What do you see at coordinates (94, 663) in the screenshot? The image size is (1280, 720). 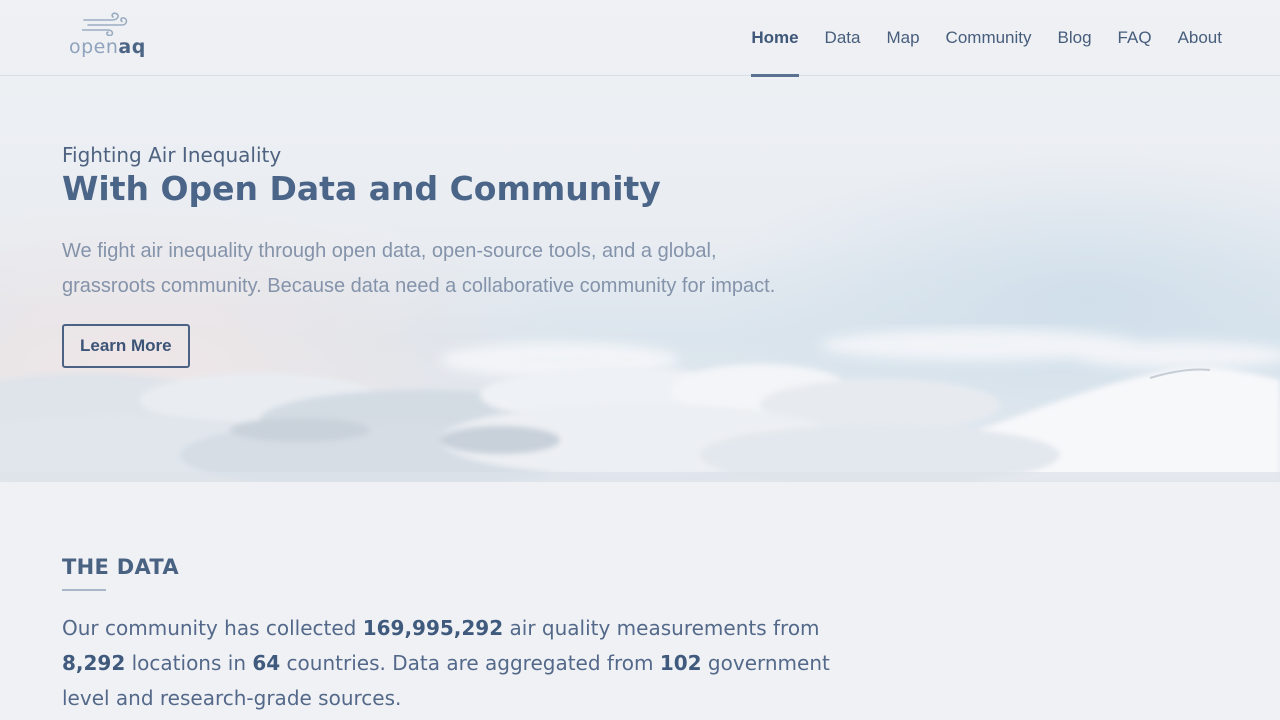 I see `locations-count: 8,292` at bounding box center [94, 663].